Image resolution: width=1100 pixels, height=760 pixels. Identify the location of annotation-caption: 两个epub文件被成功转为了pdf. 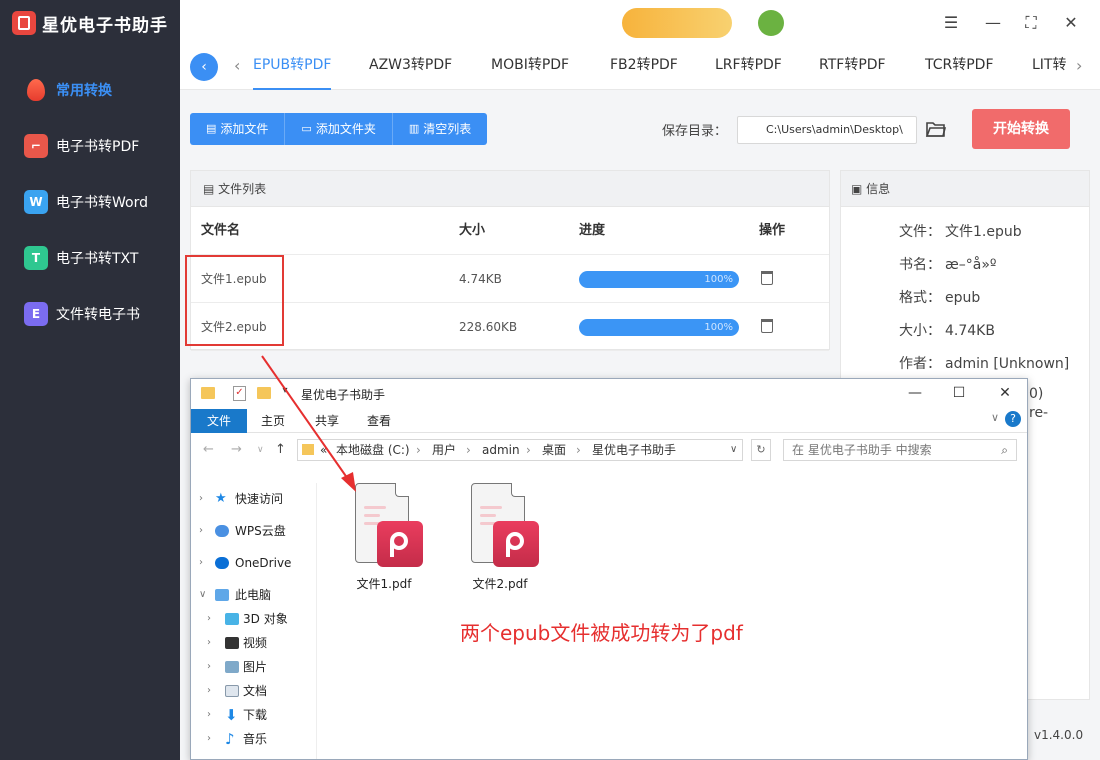
(601, 633).